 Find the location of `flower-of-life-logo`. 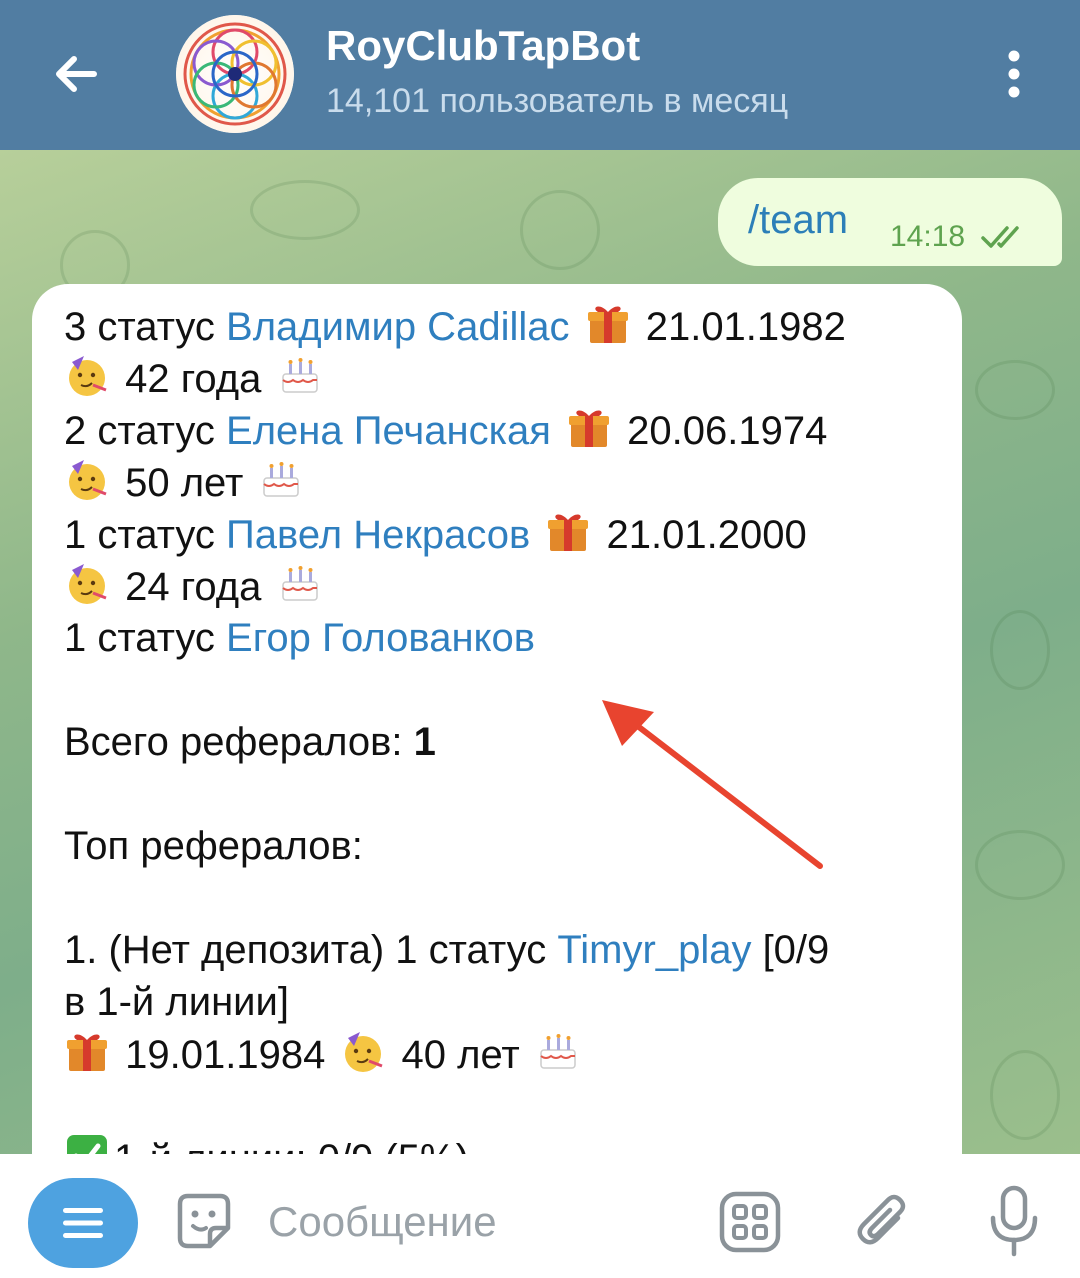

flower-of-life-logo is located at coordinates (235, 74).